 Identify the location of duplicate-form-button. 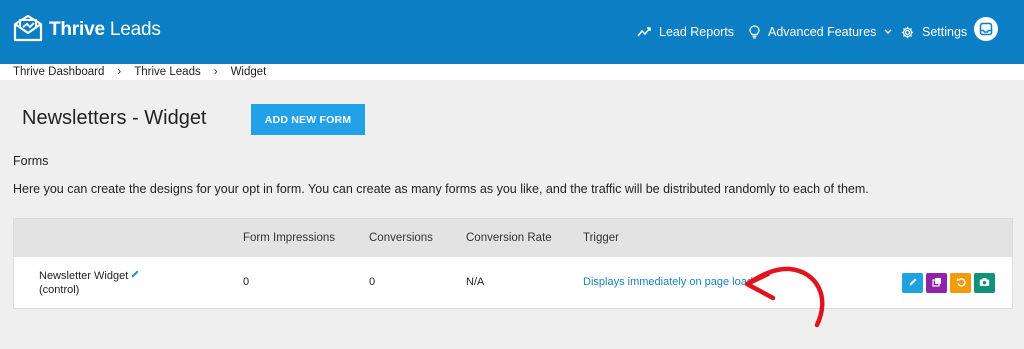
(936, 283).